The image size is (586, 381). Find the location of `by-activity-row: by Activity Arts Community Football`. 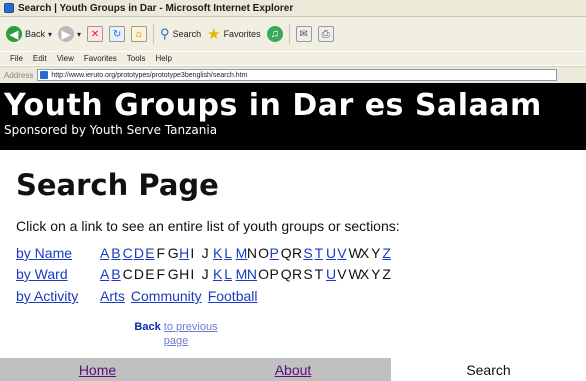

by-activity-row: by Activity Arts Community Football is located at coordinates (140, 296).